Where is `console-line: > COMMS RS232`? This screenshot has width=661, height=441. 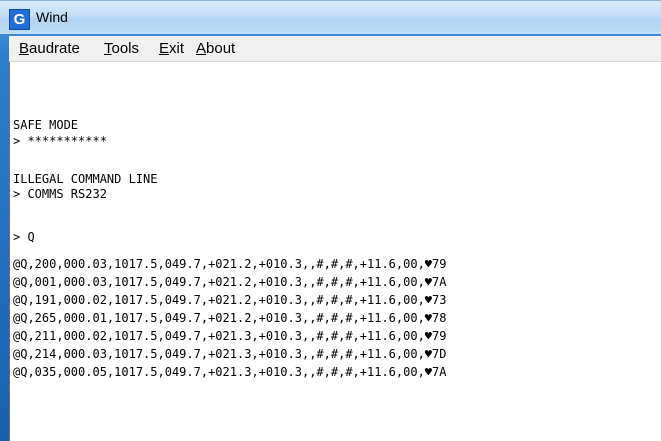
console-line: > COMMS RS232 is located at coordinates (60, 194).